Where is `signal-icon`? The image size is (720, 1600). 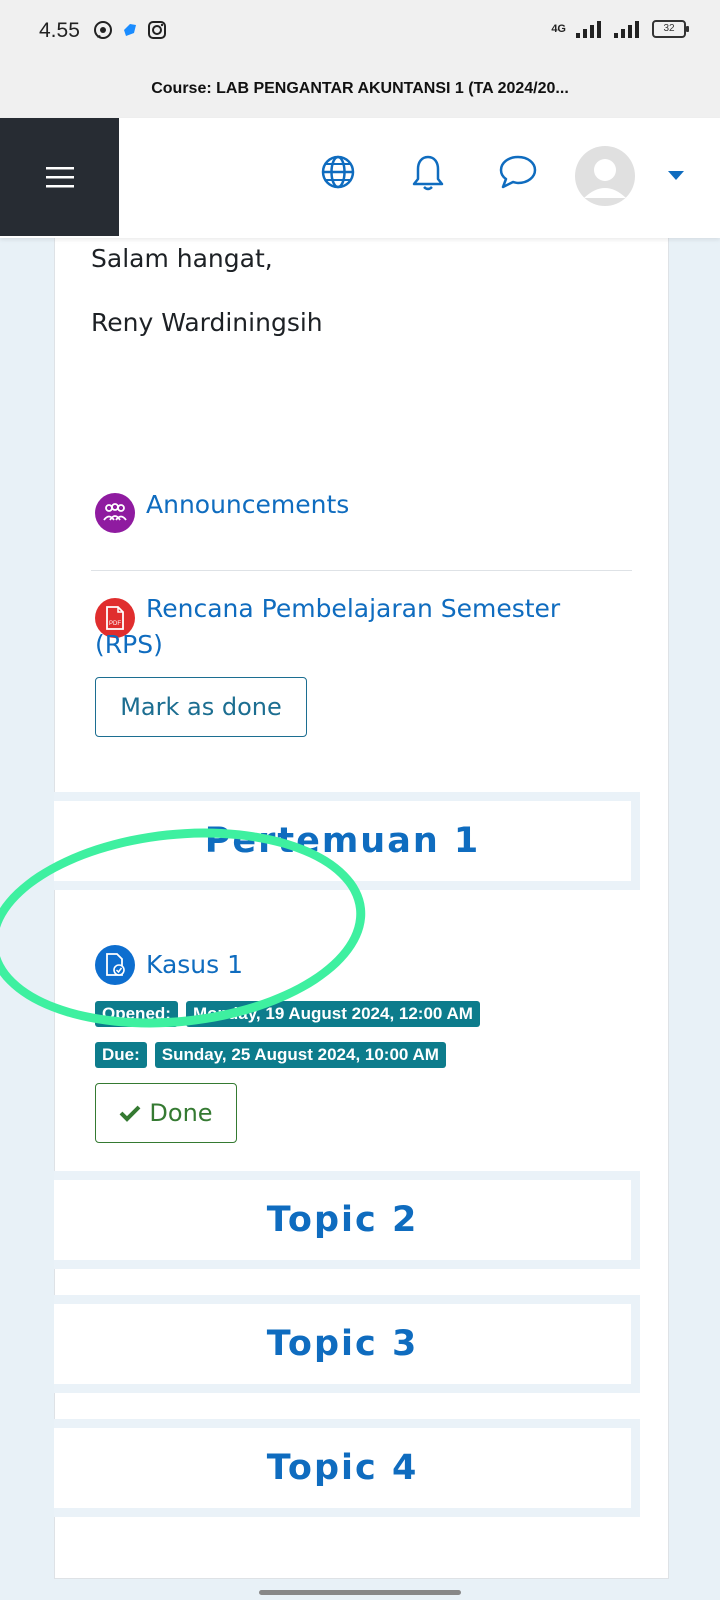 signal-icon is located at coordinates (588, 29).